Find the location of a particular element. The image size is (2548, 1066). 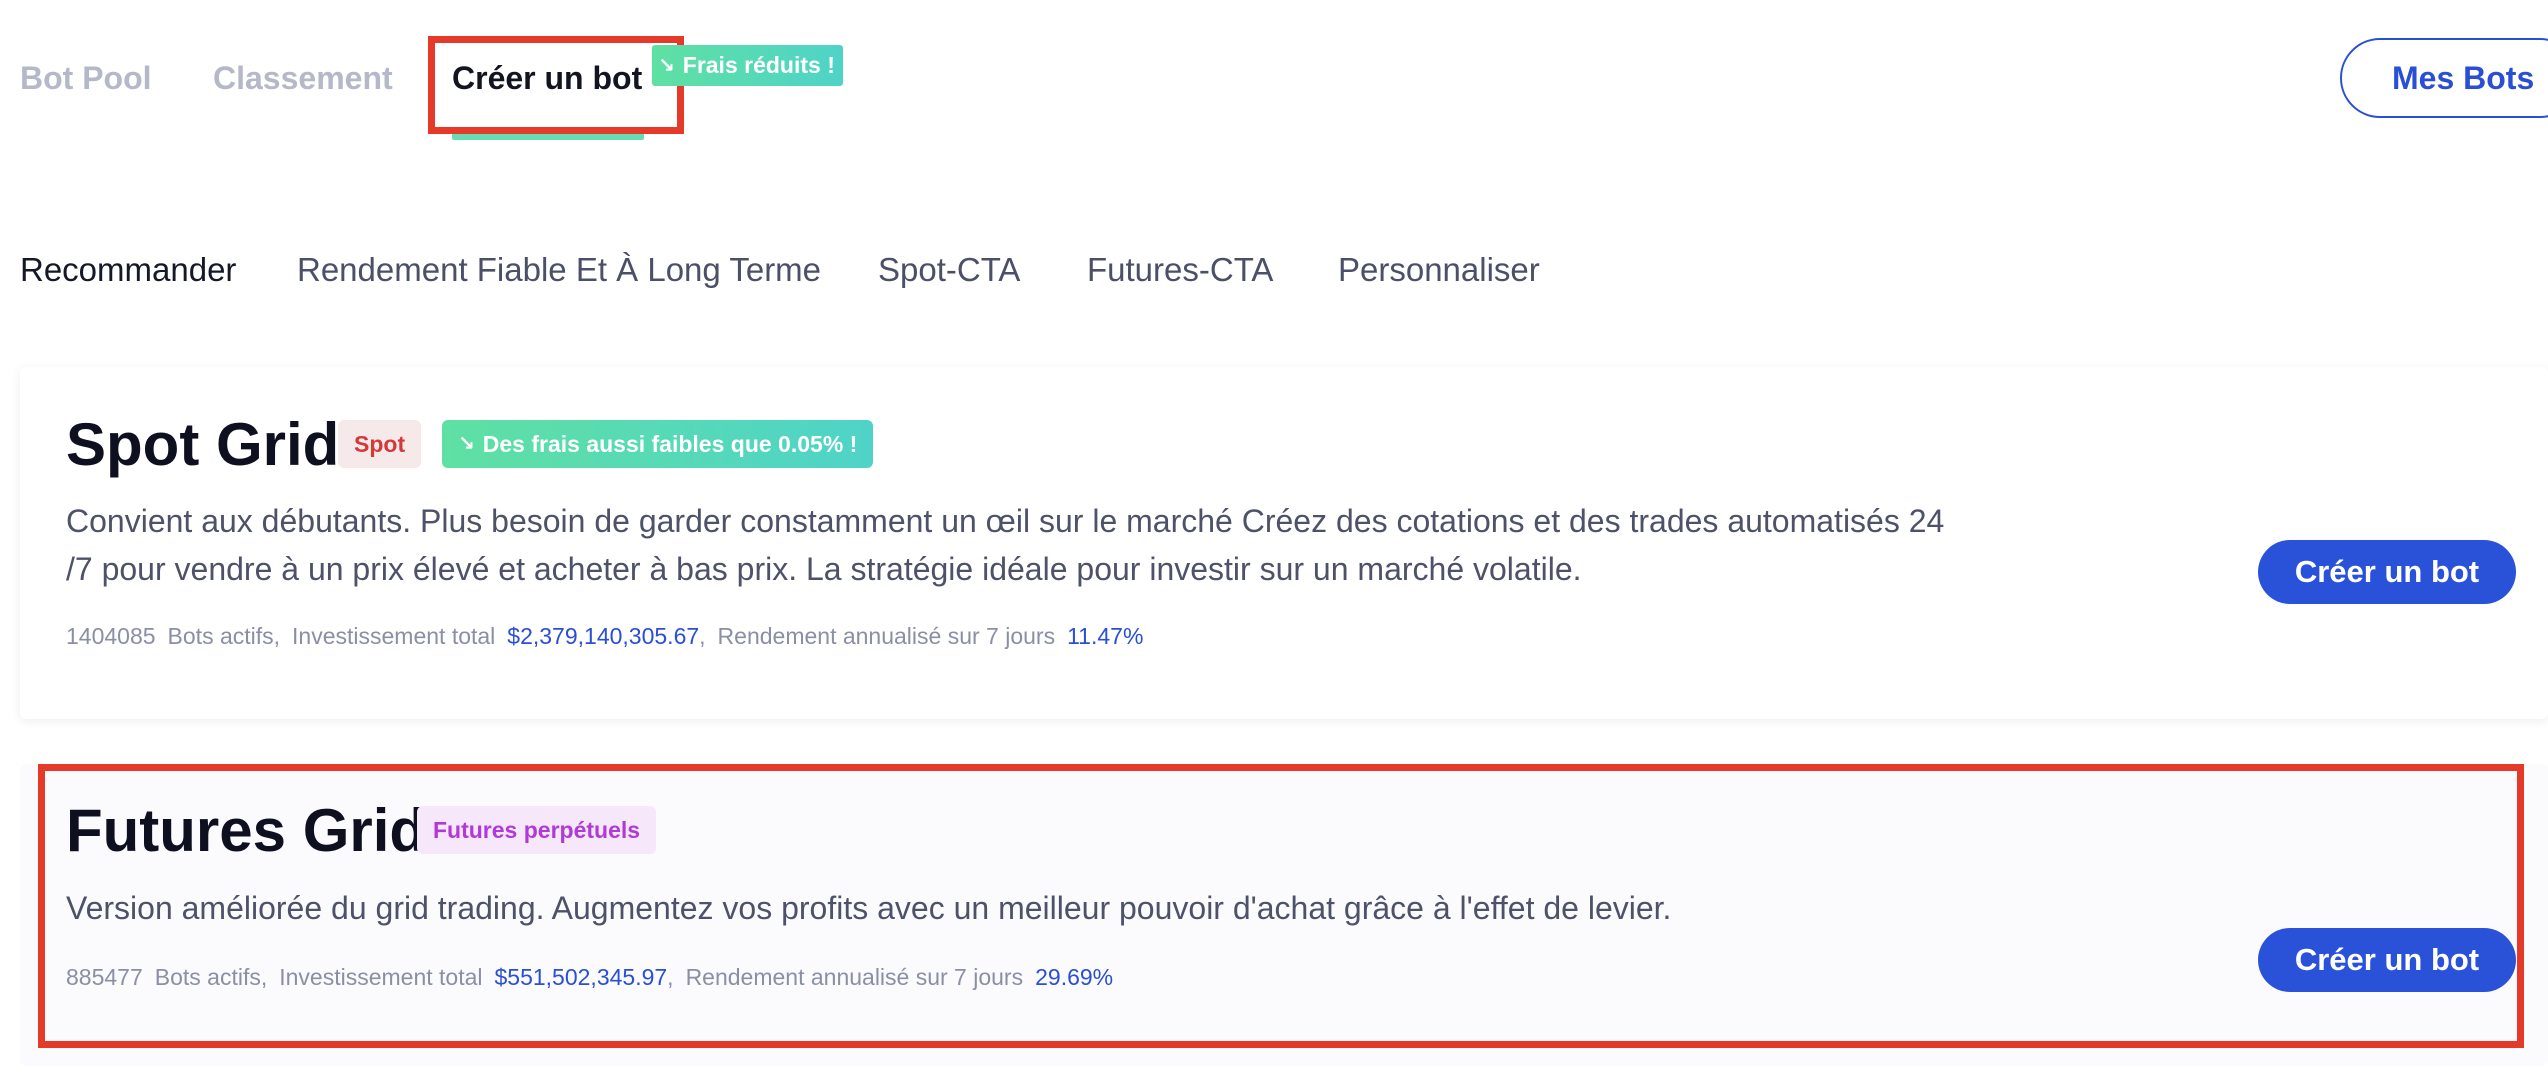

active-bots-label: Bots actifs, is located at coordinates (224, 636).